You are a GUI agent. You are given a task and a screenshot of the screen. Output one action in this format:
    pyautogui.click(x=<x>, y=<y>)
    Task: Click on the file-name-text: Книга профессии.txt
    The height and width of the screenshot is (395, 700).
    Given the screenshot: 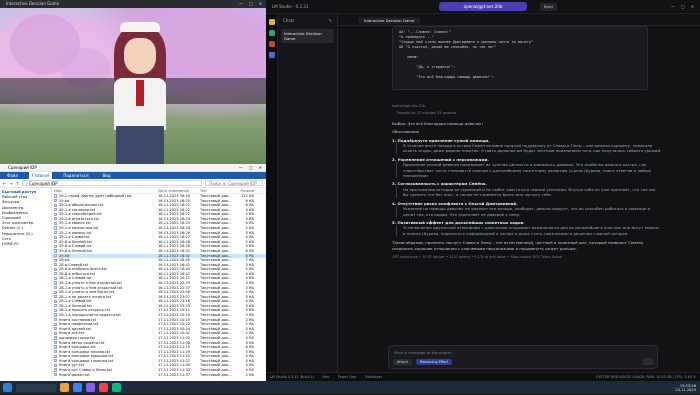 What is the action you would take?
    pyautogui.click(x=79, y=324)
    